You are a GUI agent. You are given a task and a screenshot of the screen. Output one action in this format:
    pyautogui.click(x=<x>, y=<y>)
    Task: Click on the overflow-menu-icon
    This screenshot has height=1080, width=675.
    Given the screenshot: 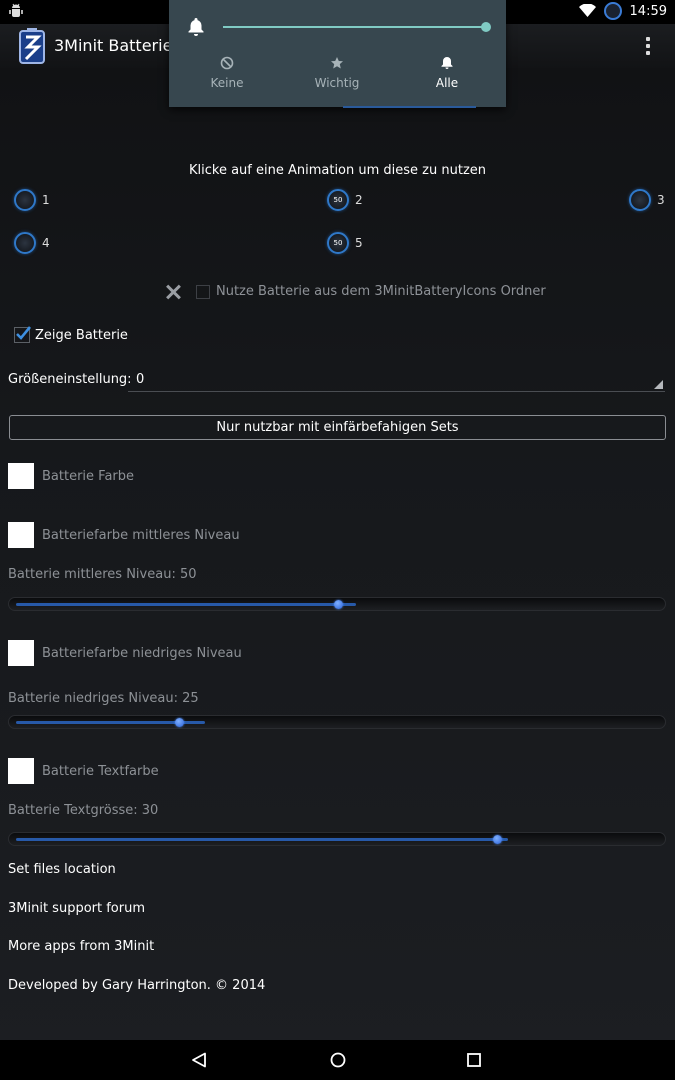 What is the action you would take?
    pyautogui.click(x=648, y=46)
    